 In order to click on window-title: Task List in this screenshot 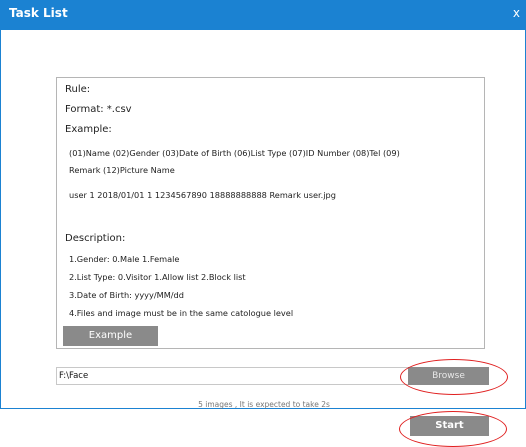, I will do `click(38, 13)`.